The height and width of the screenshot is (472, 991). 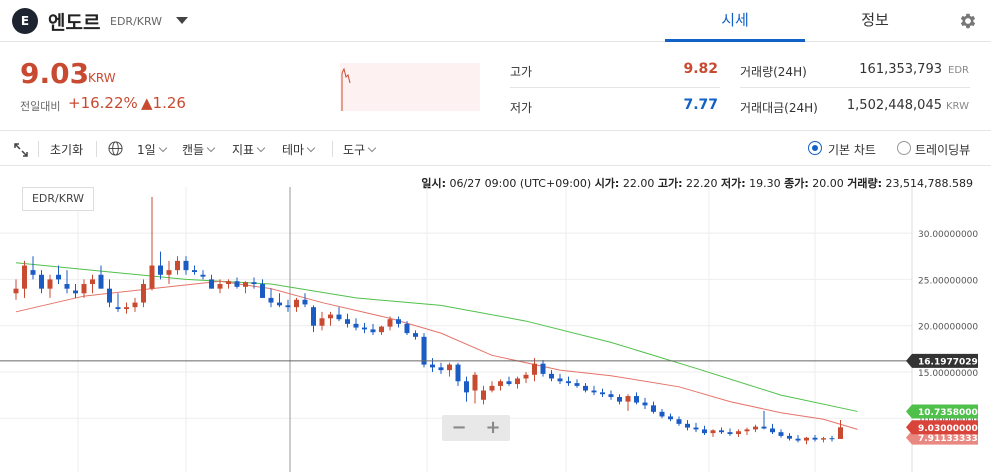 I want to click on coin-header: E 엔도르 EDR/KRW 시세 정보, so click(x=495, y=21).